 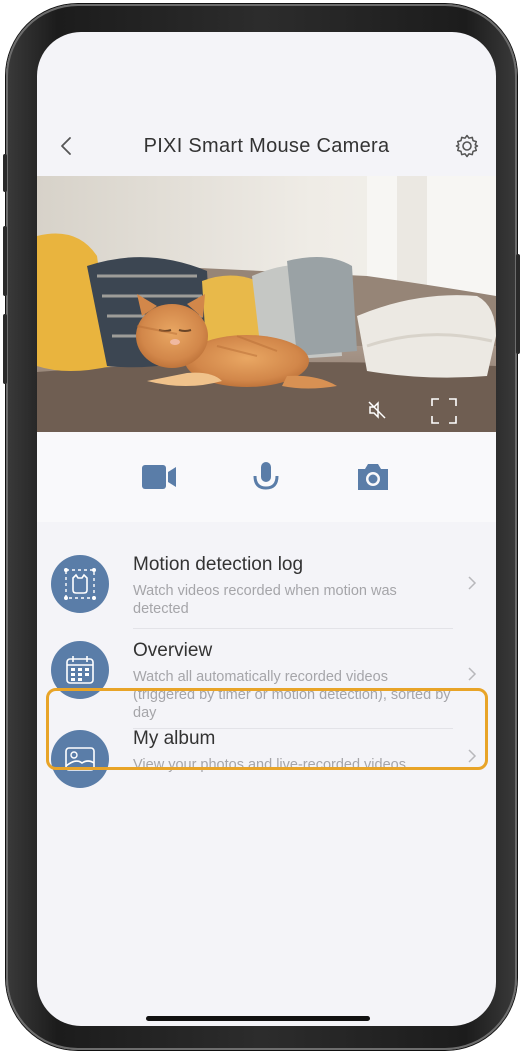 What do you see at coordinates (67, 146) in the screenshot?
I see `chevron-left-icon` at bounding box center [67, 146].